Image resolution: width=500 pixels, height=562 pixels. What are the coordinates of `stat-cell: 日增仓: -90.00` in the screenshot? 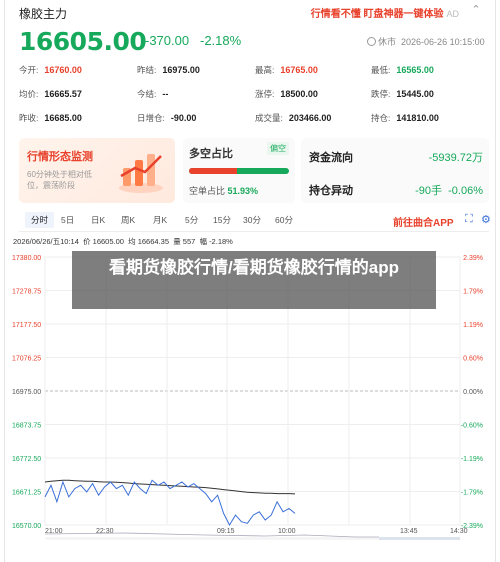 It's located at (166, 118).